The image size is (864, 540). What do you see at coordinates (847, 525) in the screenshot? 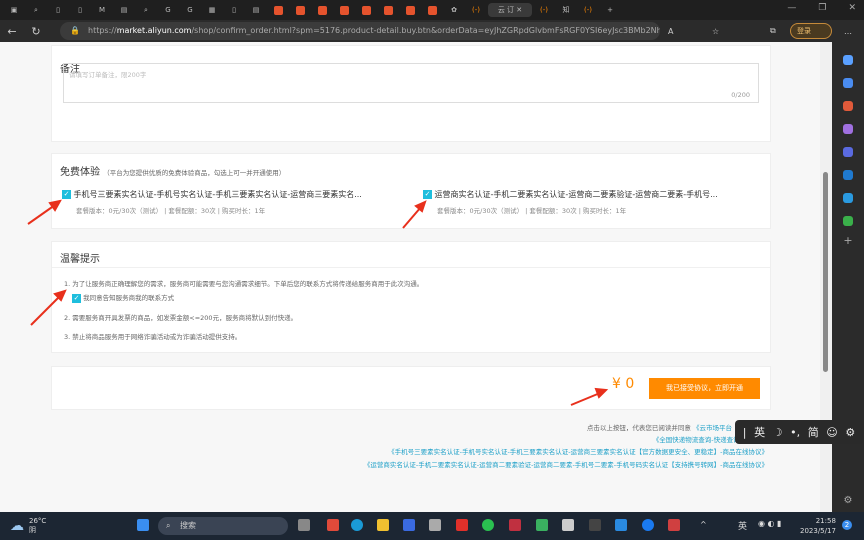
I see `notification-badge: 2` at bounding box center [847, 525].